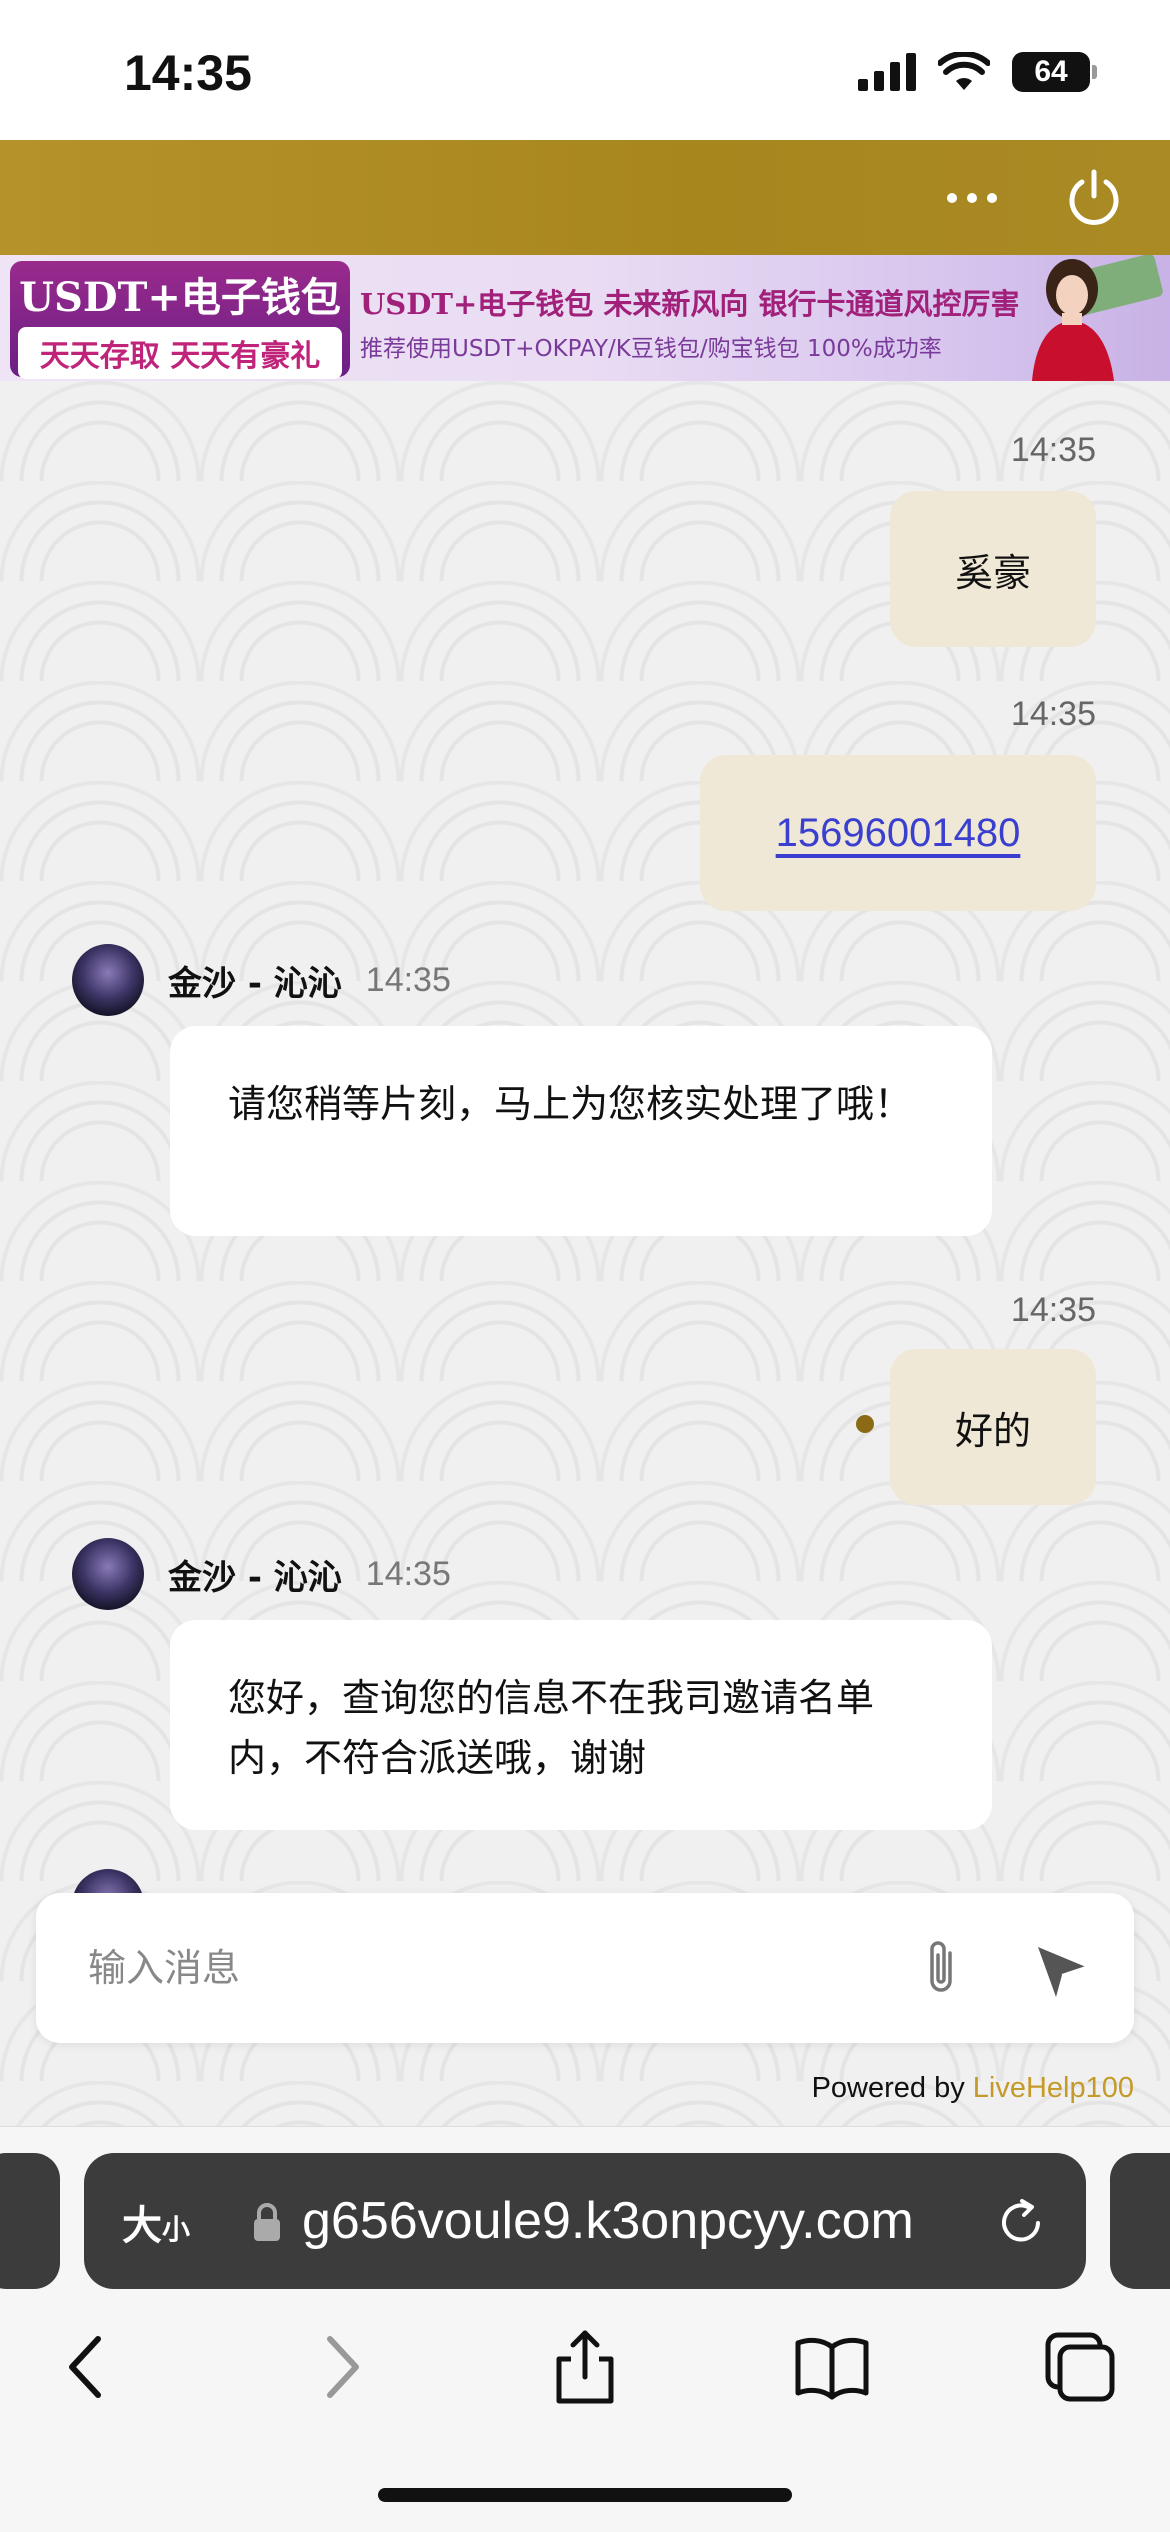  What do you see at coordinates (1021, 2222) in the screenshot?
I see `reload-icon` at bounding box center [1021, 2222].